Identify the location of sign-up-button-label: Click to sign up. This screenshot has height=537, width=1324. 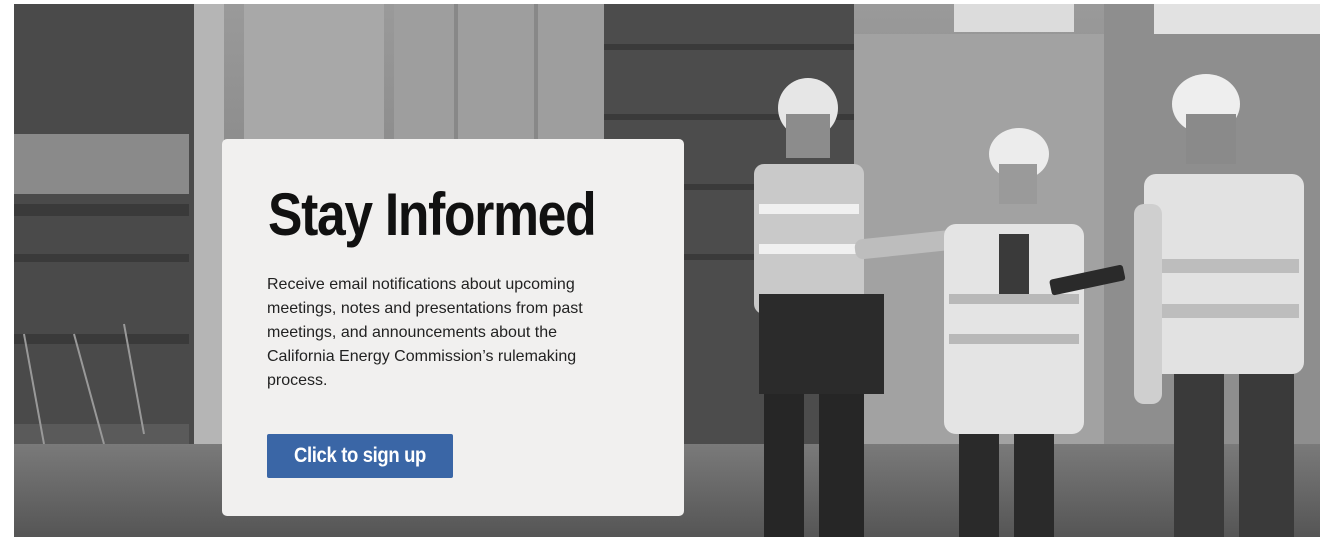
(360, 455).